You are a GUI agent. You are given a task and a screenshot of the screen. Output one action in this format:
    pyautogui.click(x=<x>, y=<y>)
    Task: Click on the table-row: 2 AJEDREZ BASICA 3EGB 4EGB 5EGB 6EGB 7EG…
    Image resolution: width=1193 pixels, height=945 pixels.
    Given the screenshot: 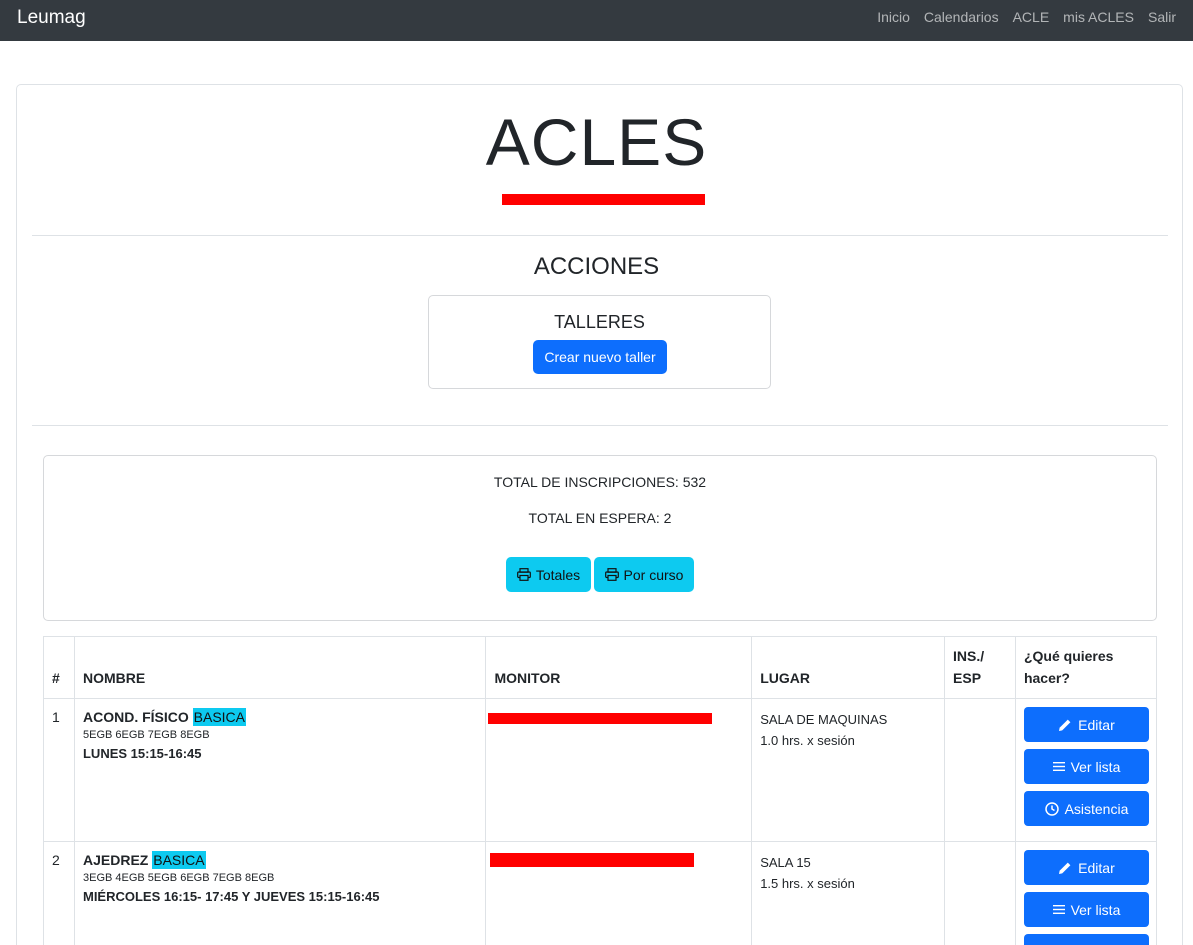 What is the action you would take?
    pyautogui.click(x=600, y=893)
    